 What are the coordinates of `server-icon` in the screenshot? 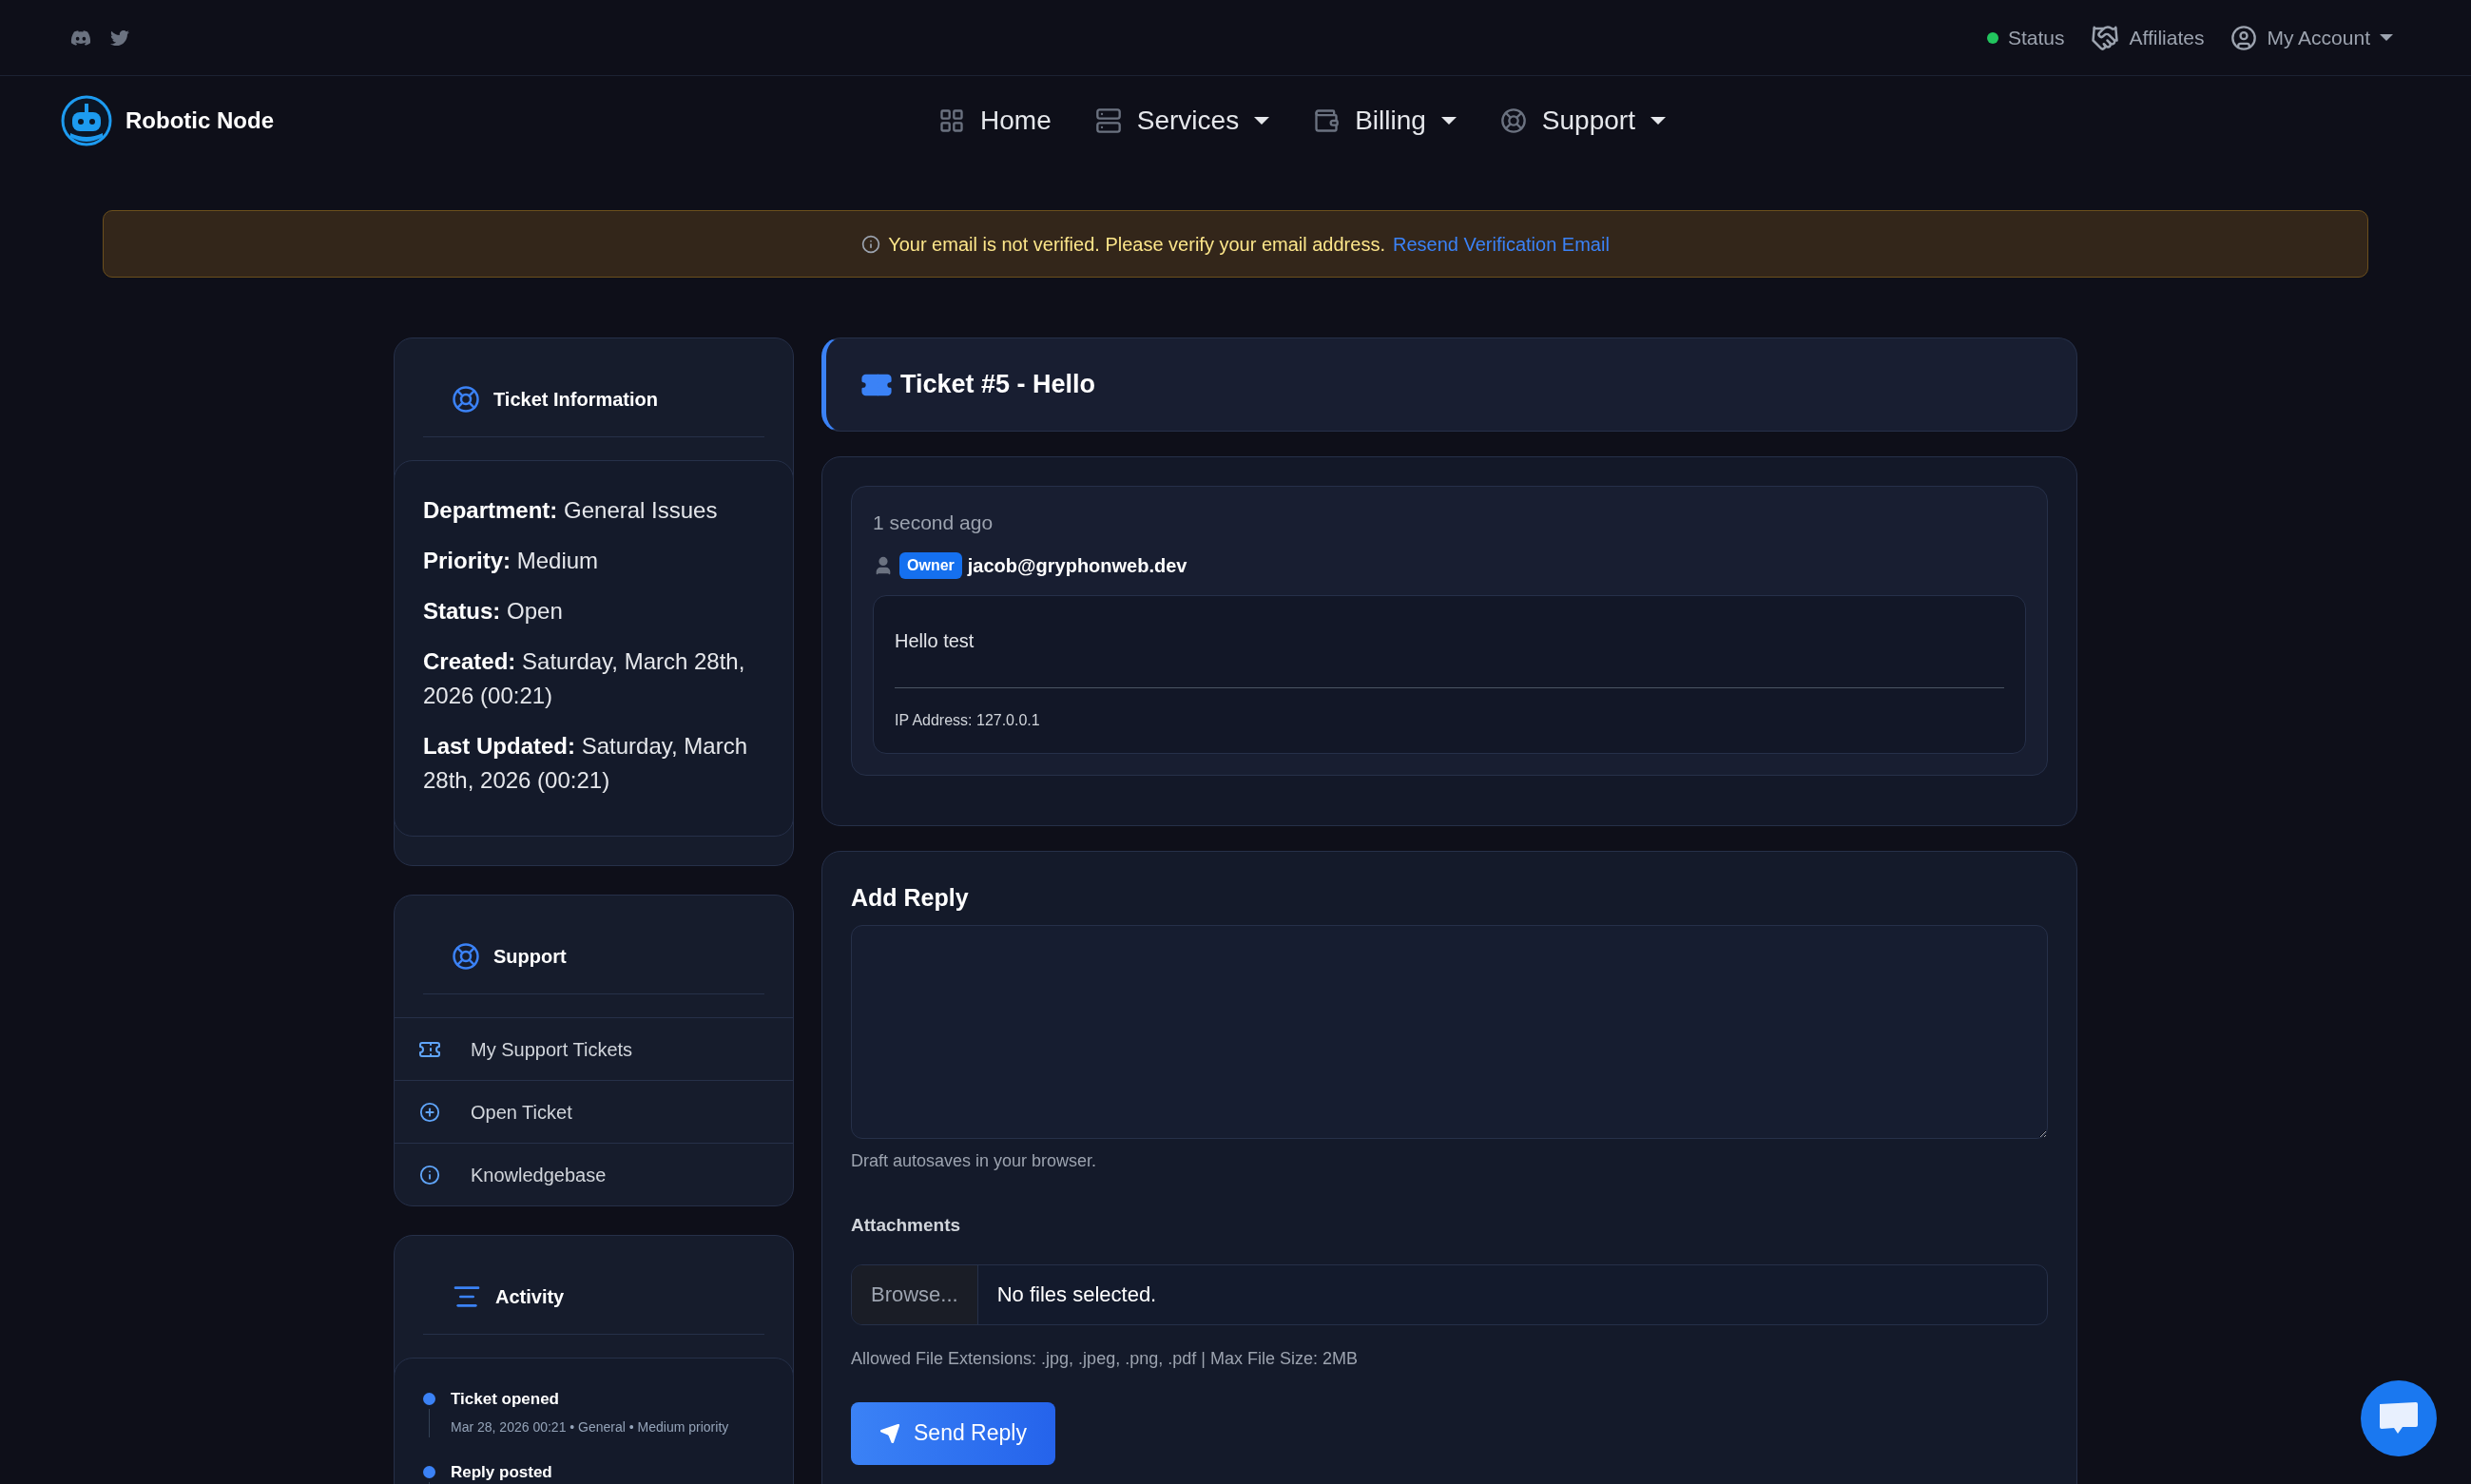 It's located at (1108, 120).